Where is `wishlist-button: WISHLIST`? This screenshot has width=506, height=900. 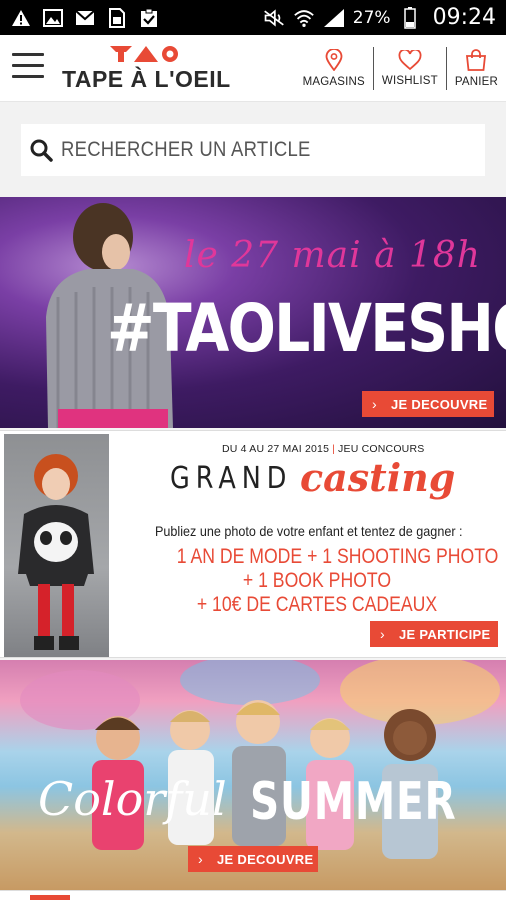 wishlist-button: WISHLIST is located at coordinates (410, 68).